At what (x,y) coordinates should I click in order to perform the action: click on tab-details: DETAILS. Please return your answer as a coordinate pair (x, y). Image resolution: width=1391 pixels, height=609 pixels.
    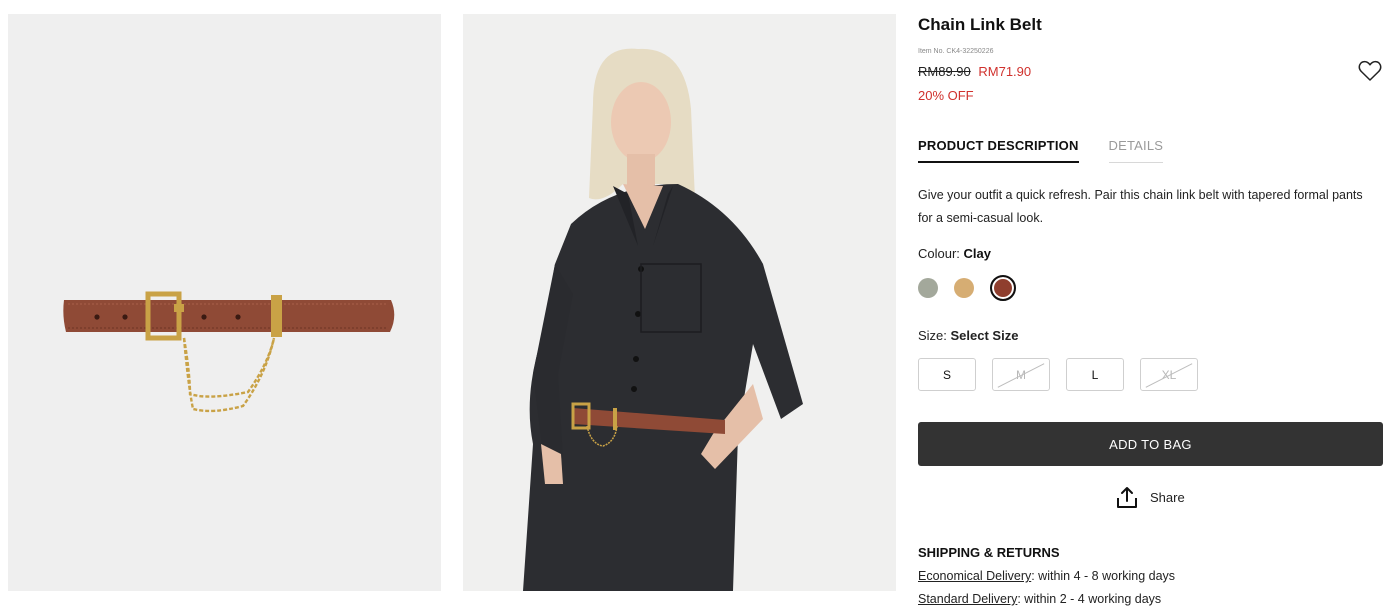
    Looking at the image, I should click on (1136, 150).